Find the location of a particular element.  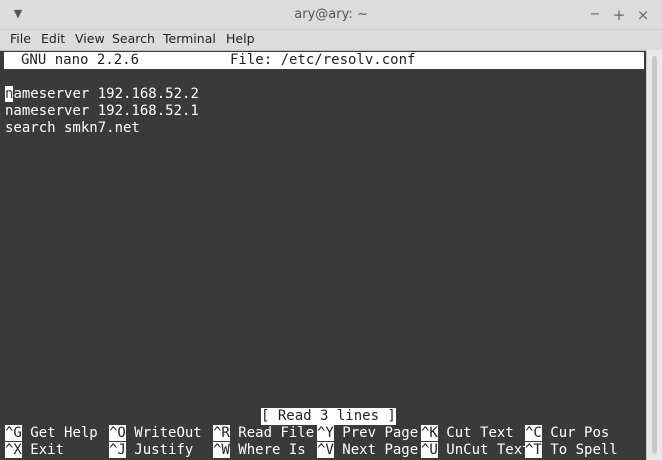

shortcut-justify: ^J Justify is located at coordinates (151, 450).